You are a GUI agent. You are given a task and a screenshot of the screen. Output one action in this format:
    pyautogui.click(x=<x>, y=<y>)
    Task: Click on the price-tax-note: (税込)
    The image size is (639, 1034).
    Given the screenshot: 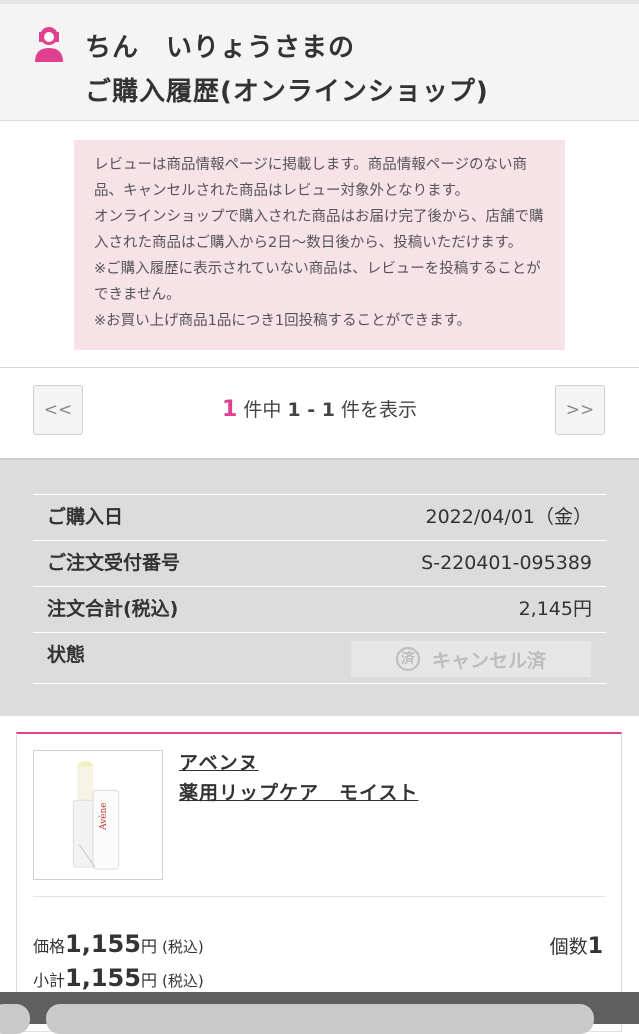 What is the action you would take?
    pyautogui.click(x=183, y=947)
    